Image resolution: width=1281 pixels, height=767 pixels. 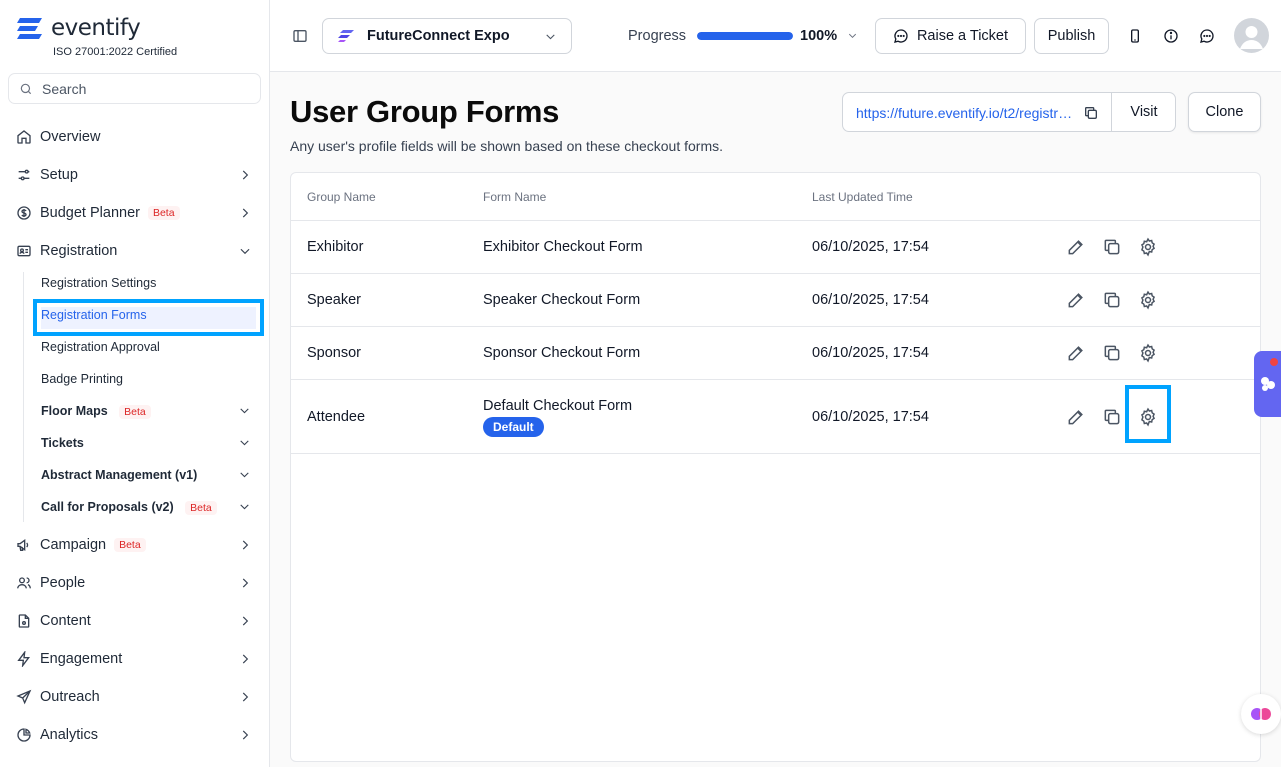 What do you see at coordinates (90, 213) in the screenshot?
I see `sidebar-item-label: Budget Planner` at bounding box center [90, 213].